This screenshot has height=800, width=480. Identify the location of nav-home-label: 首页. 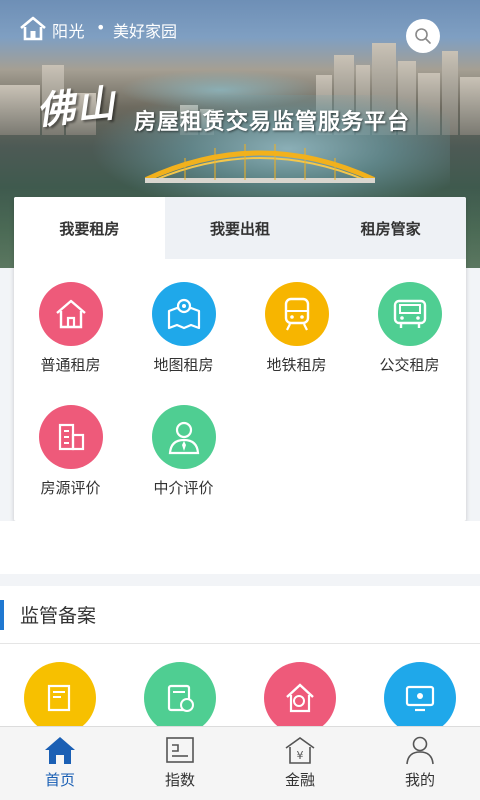
(59, 780).